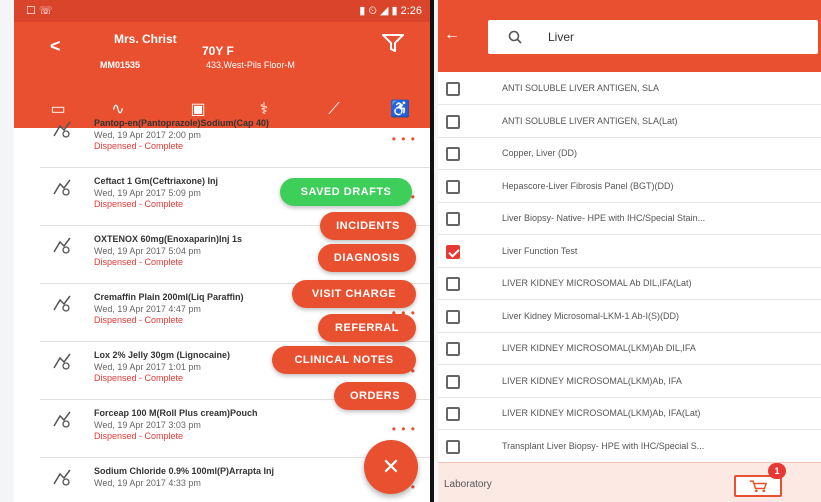  What do you see at coordinates (344, 360) in the screenshot?
I see `action-clinical-notes-button: CLINICAL NOTES` at bounding box center [344, 360].